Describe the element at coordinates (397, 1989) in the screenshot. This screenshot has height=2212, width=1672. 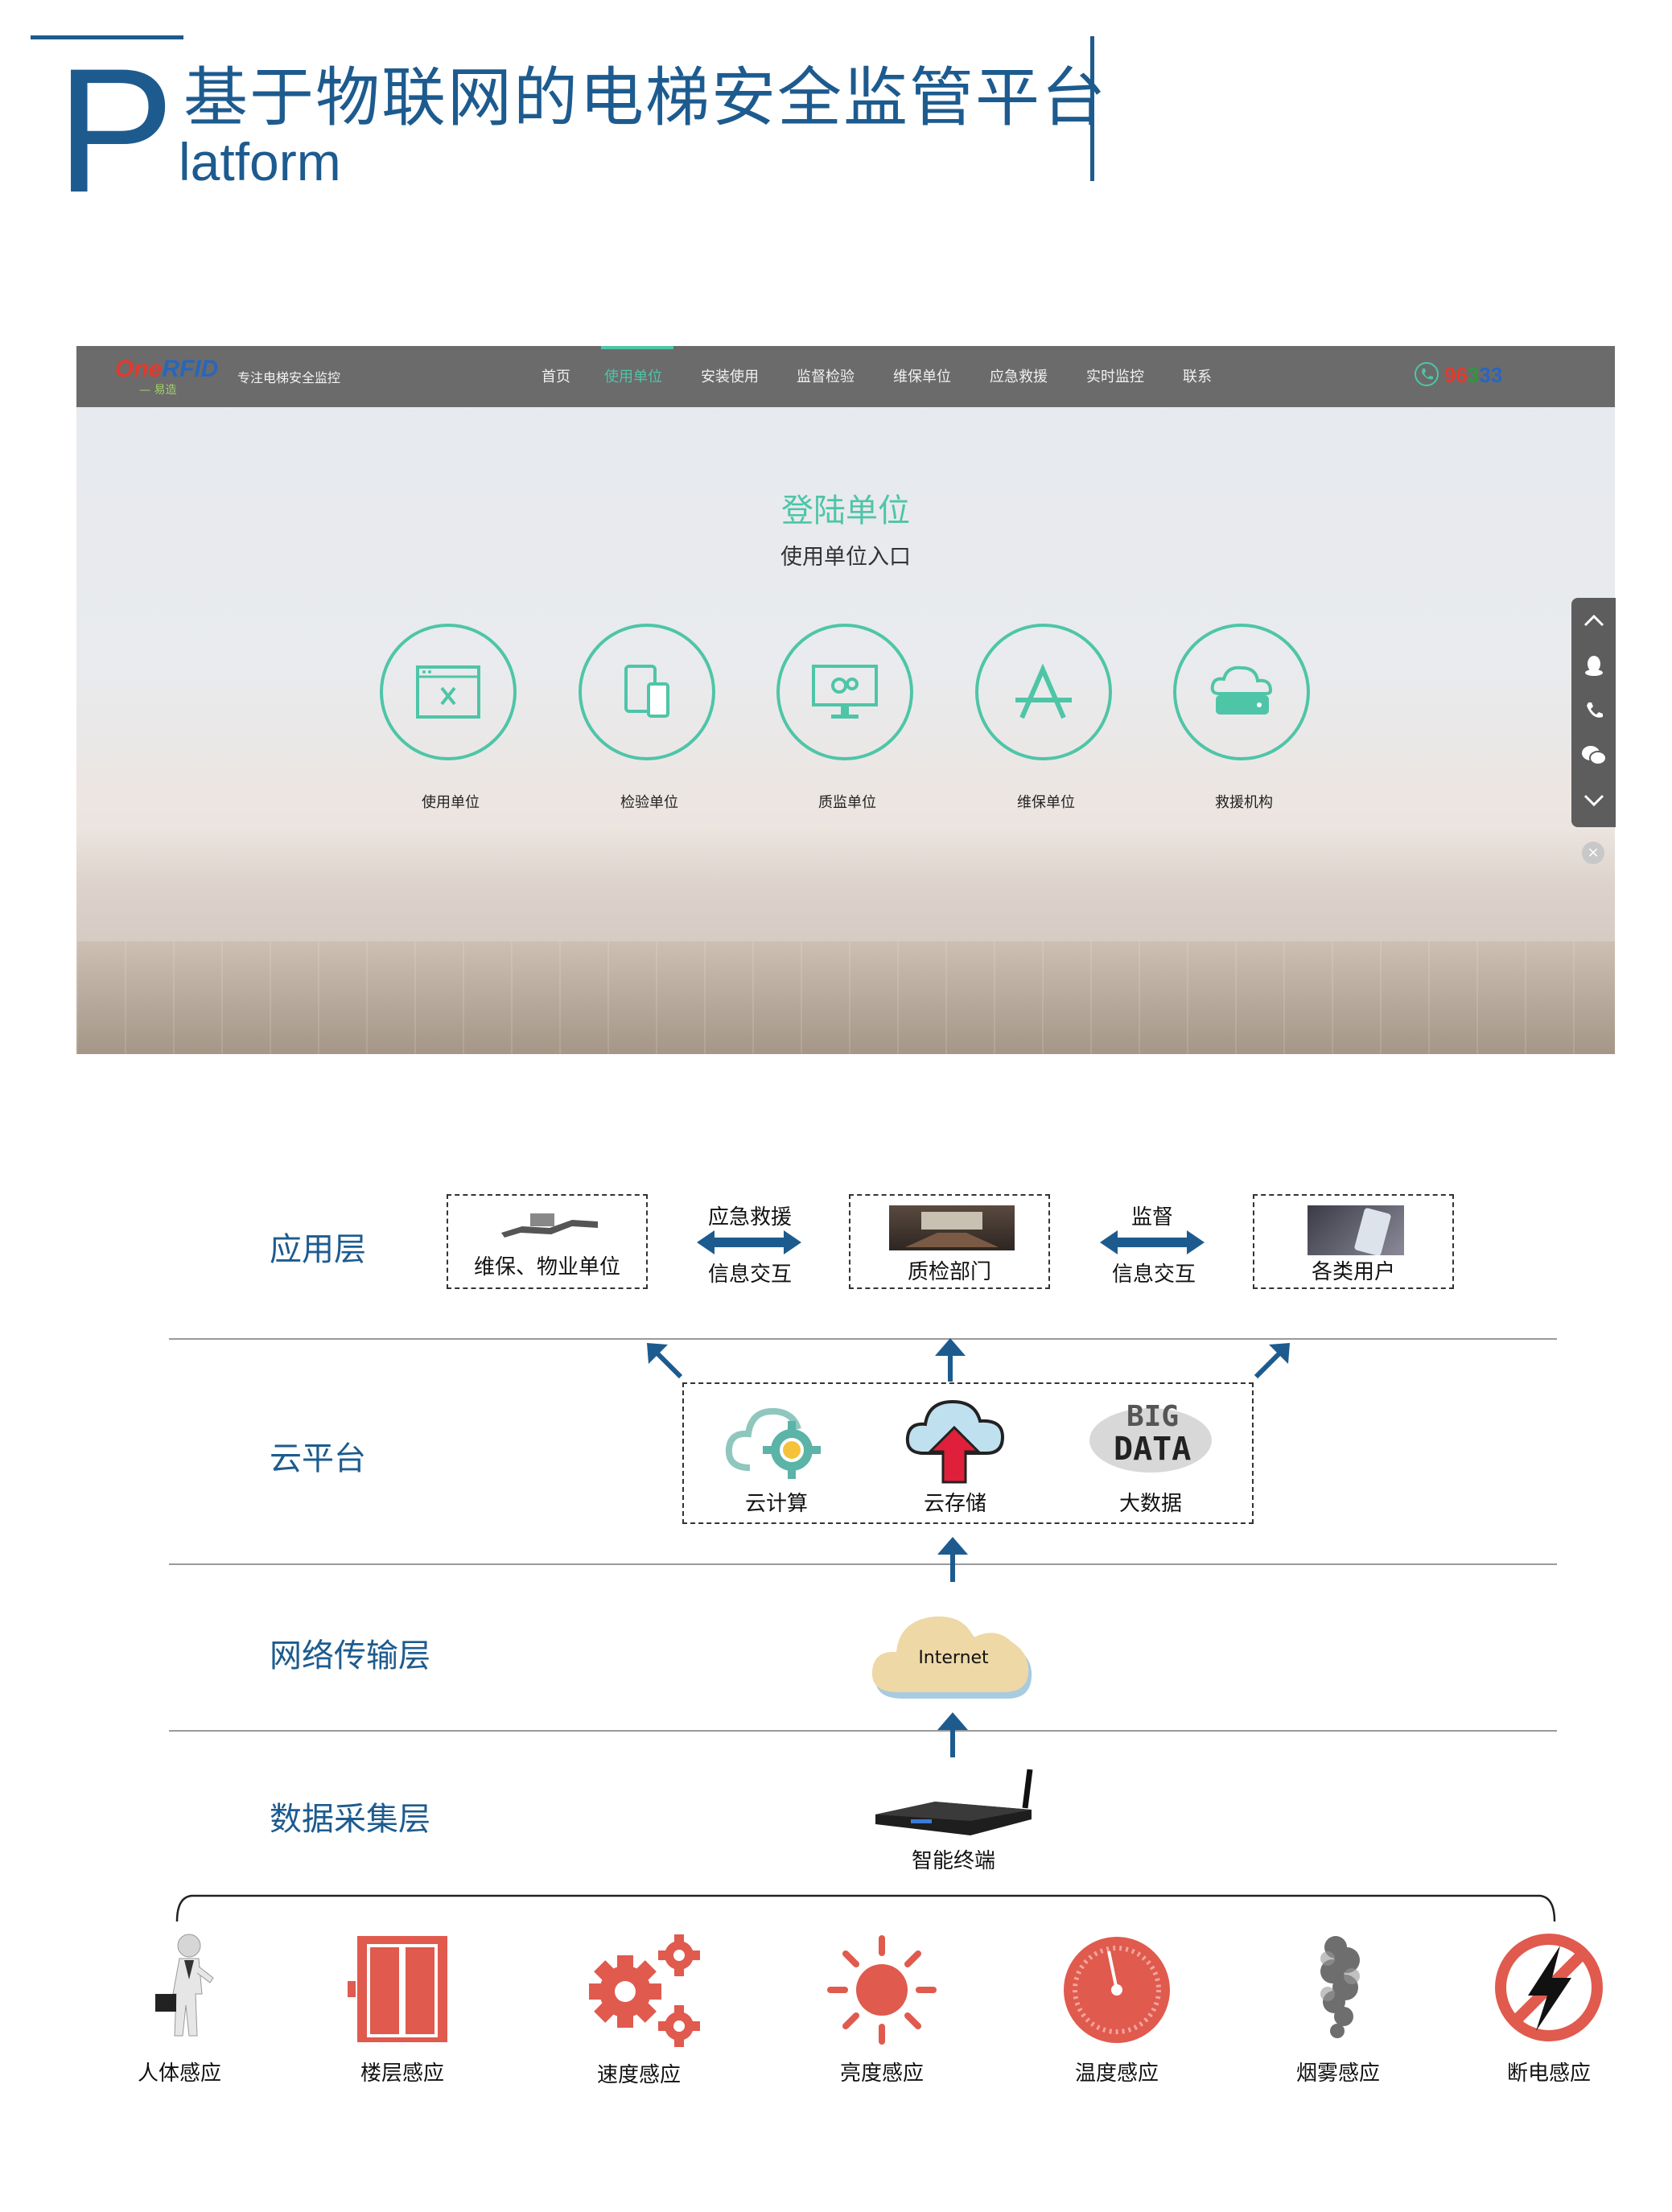
I see `elevator-doors-icon` at that location.